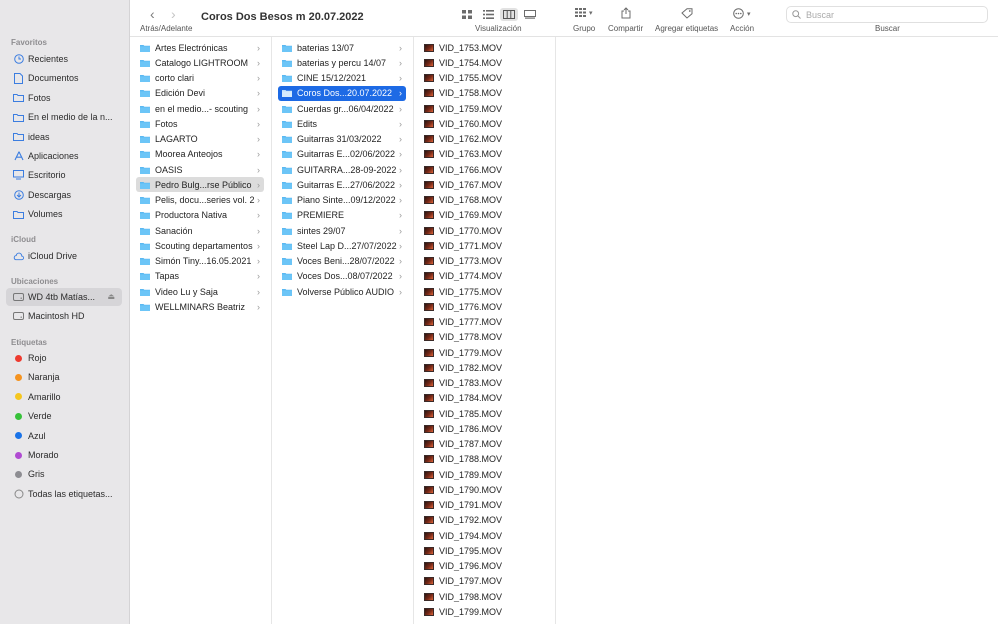 This screenshot has width=998, height=624. What do you see at coordinates (484, 520) in the screenshot?
I see `file-row: VID_1792.MOV` at bounding box center [484, 520].